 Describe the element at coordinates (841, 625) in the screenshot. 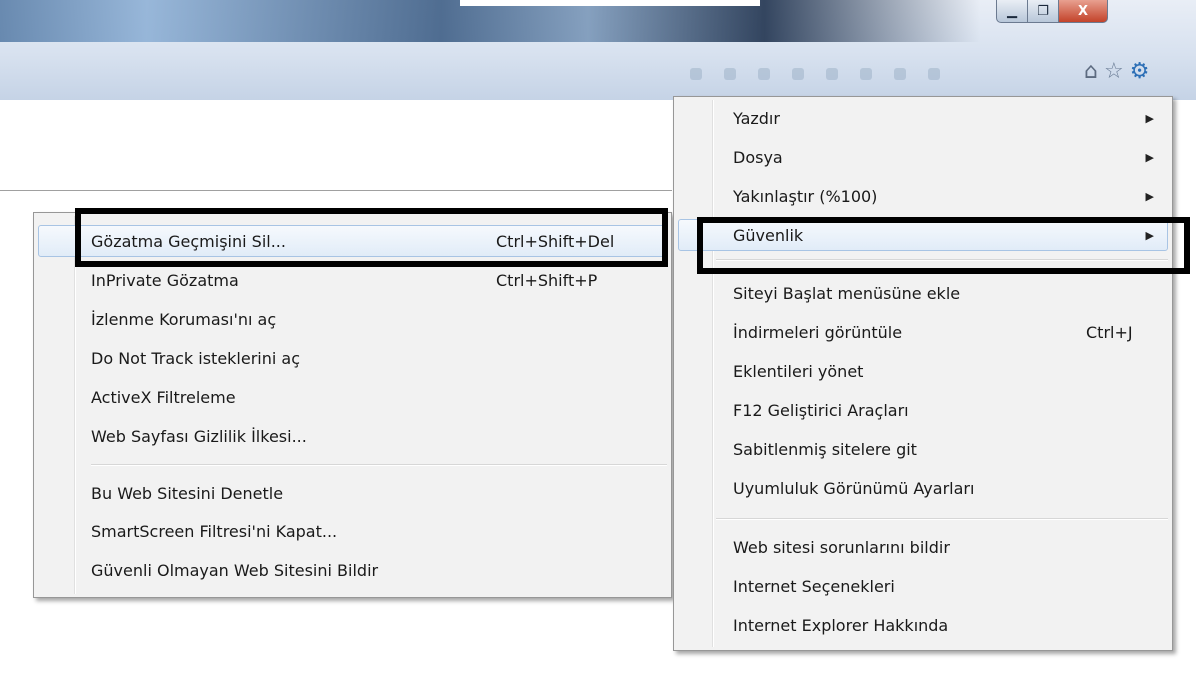

I see `menu-item-label: Internet Explorer Hakkında` at that location.